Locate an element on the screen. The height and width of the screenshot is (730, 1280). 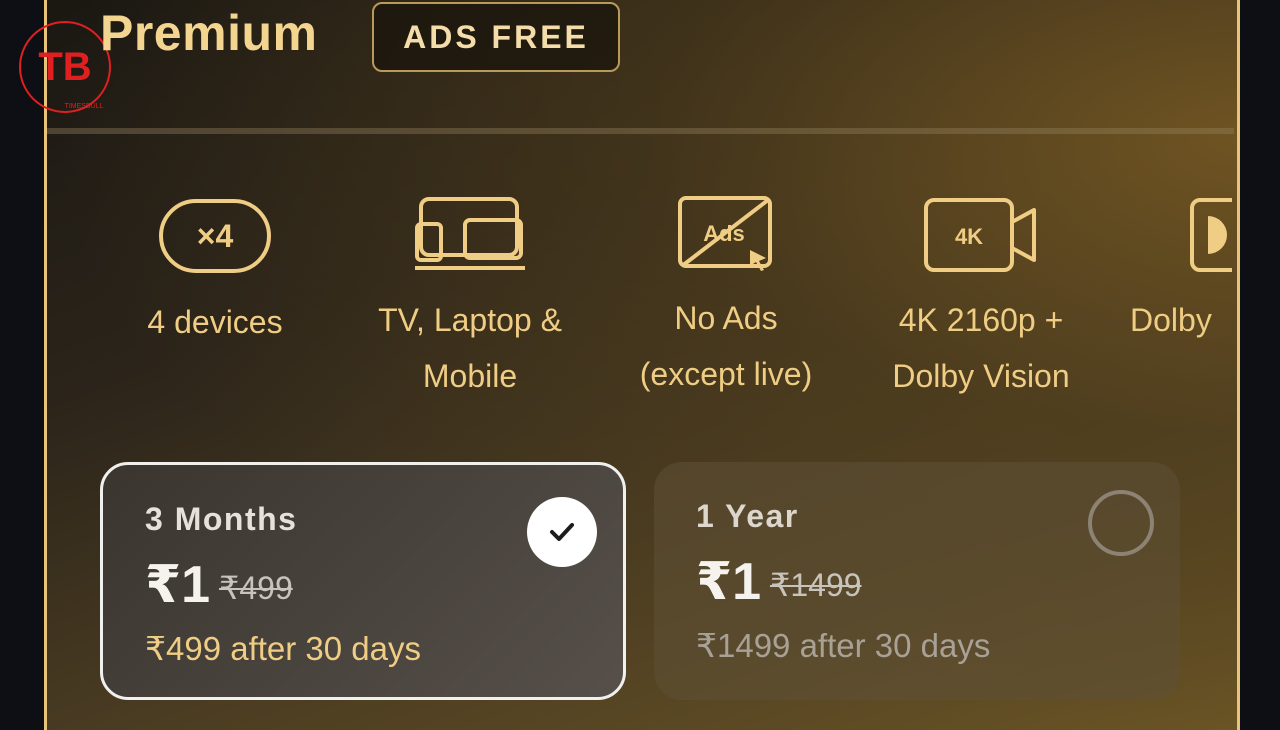
tv-laptop-mobile-icon is located at coordinates (470, 233).